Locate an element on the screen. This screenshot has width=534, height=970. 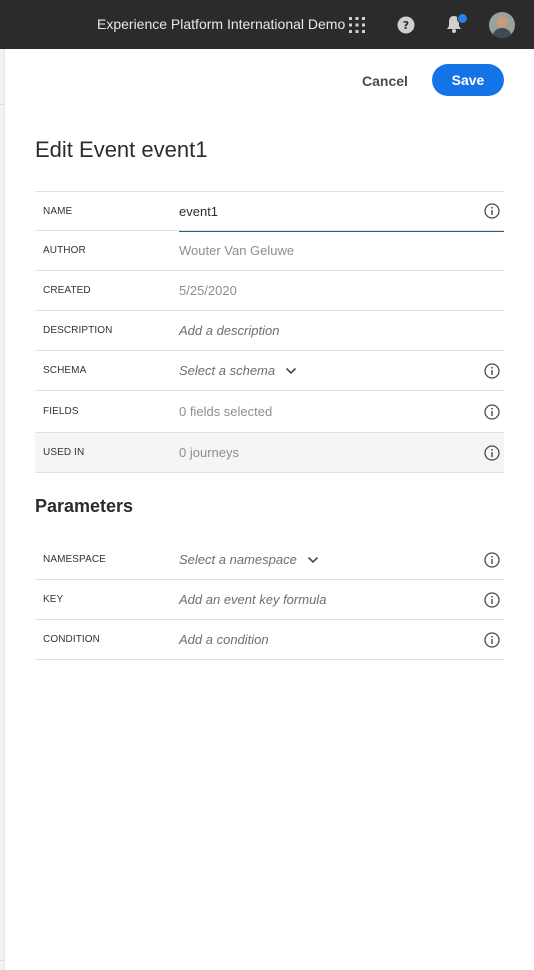
fields-label: FIELDS is located at coordinates (61, 411).